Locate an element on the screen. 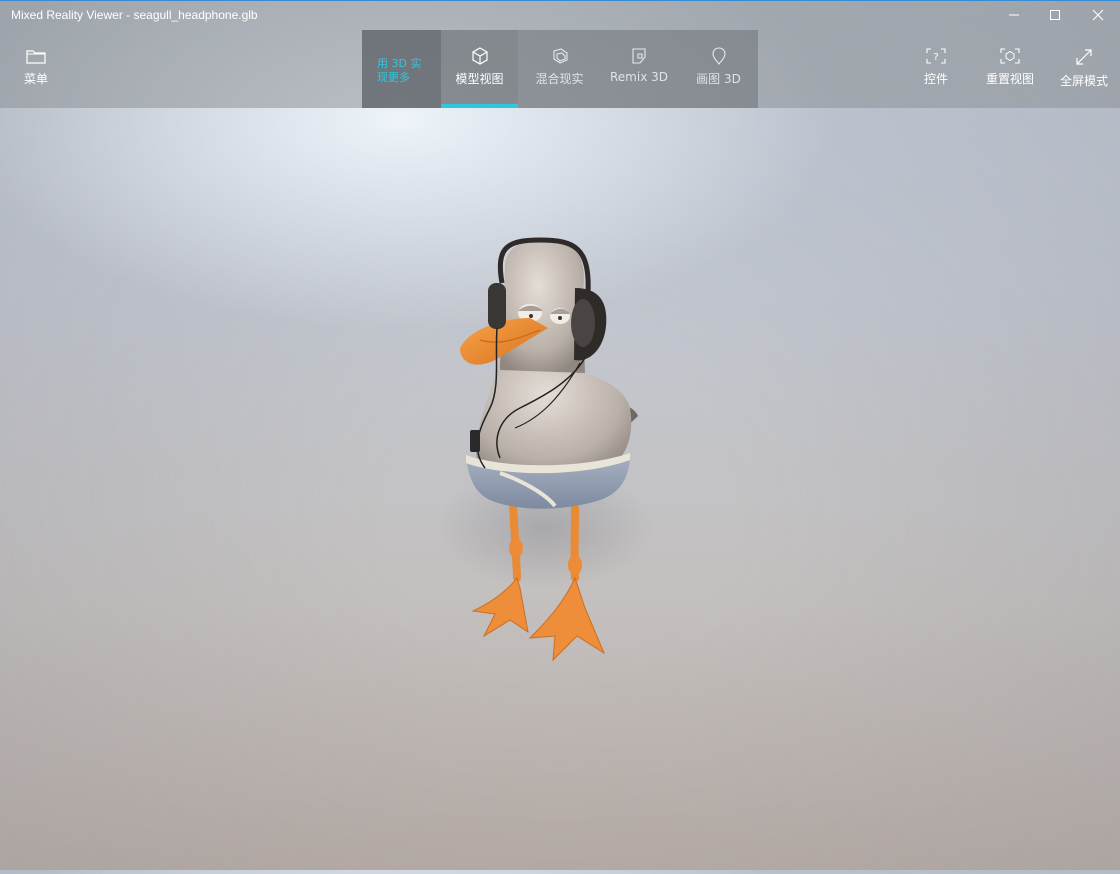 The width and height of the screenshot is (1120, 874). remix-icon is located at coordinates (639, 56).